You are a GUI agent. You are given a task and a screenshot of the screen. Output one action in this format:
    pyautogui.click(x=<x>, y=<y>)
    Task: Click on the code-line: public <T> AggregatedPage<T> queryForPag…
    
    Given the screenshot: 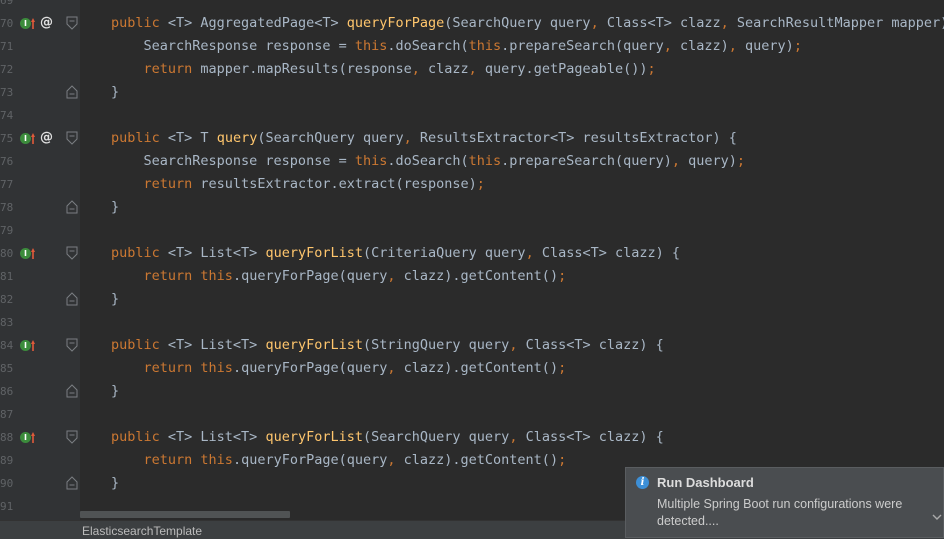 What is the action you would take?
    pyautogui.click(x=527, y=23)
    